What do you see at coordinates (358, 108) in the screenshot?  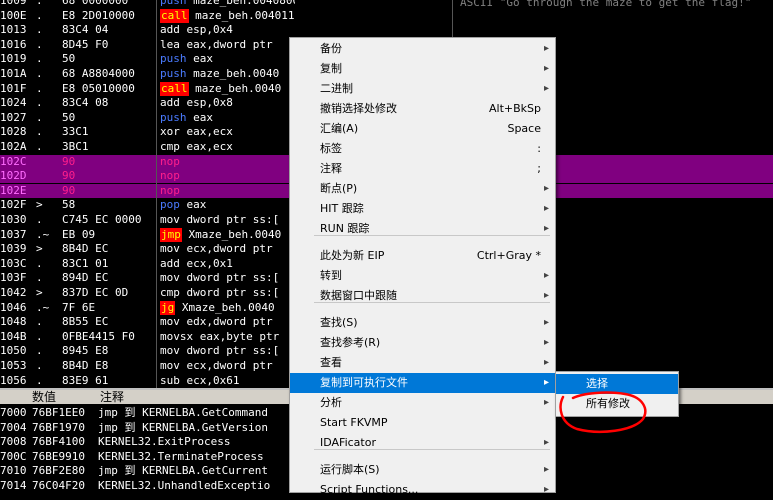 I see `menu-item-label: 撤销选择处修改` at bounding box center [358, 108].